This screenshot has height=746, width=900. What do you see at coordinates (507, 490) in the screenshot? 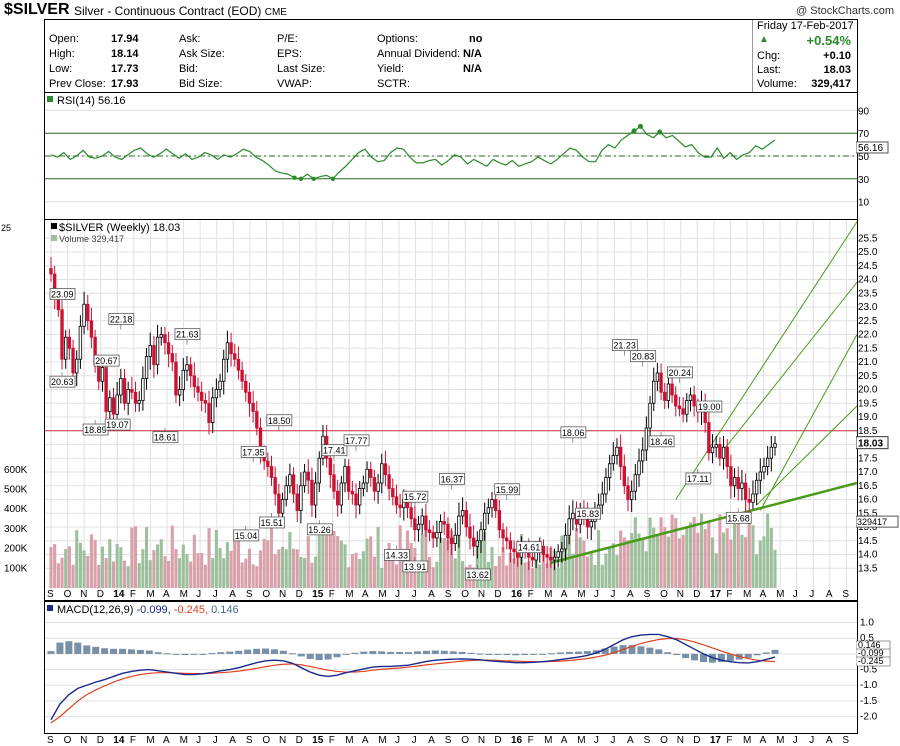
I see `price-annotation: 15.99` at bounding box center [507, 490].